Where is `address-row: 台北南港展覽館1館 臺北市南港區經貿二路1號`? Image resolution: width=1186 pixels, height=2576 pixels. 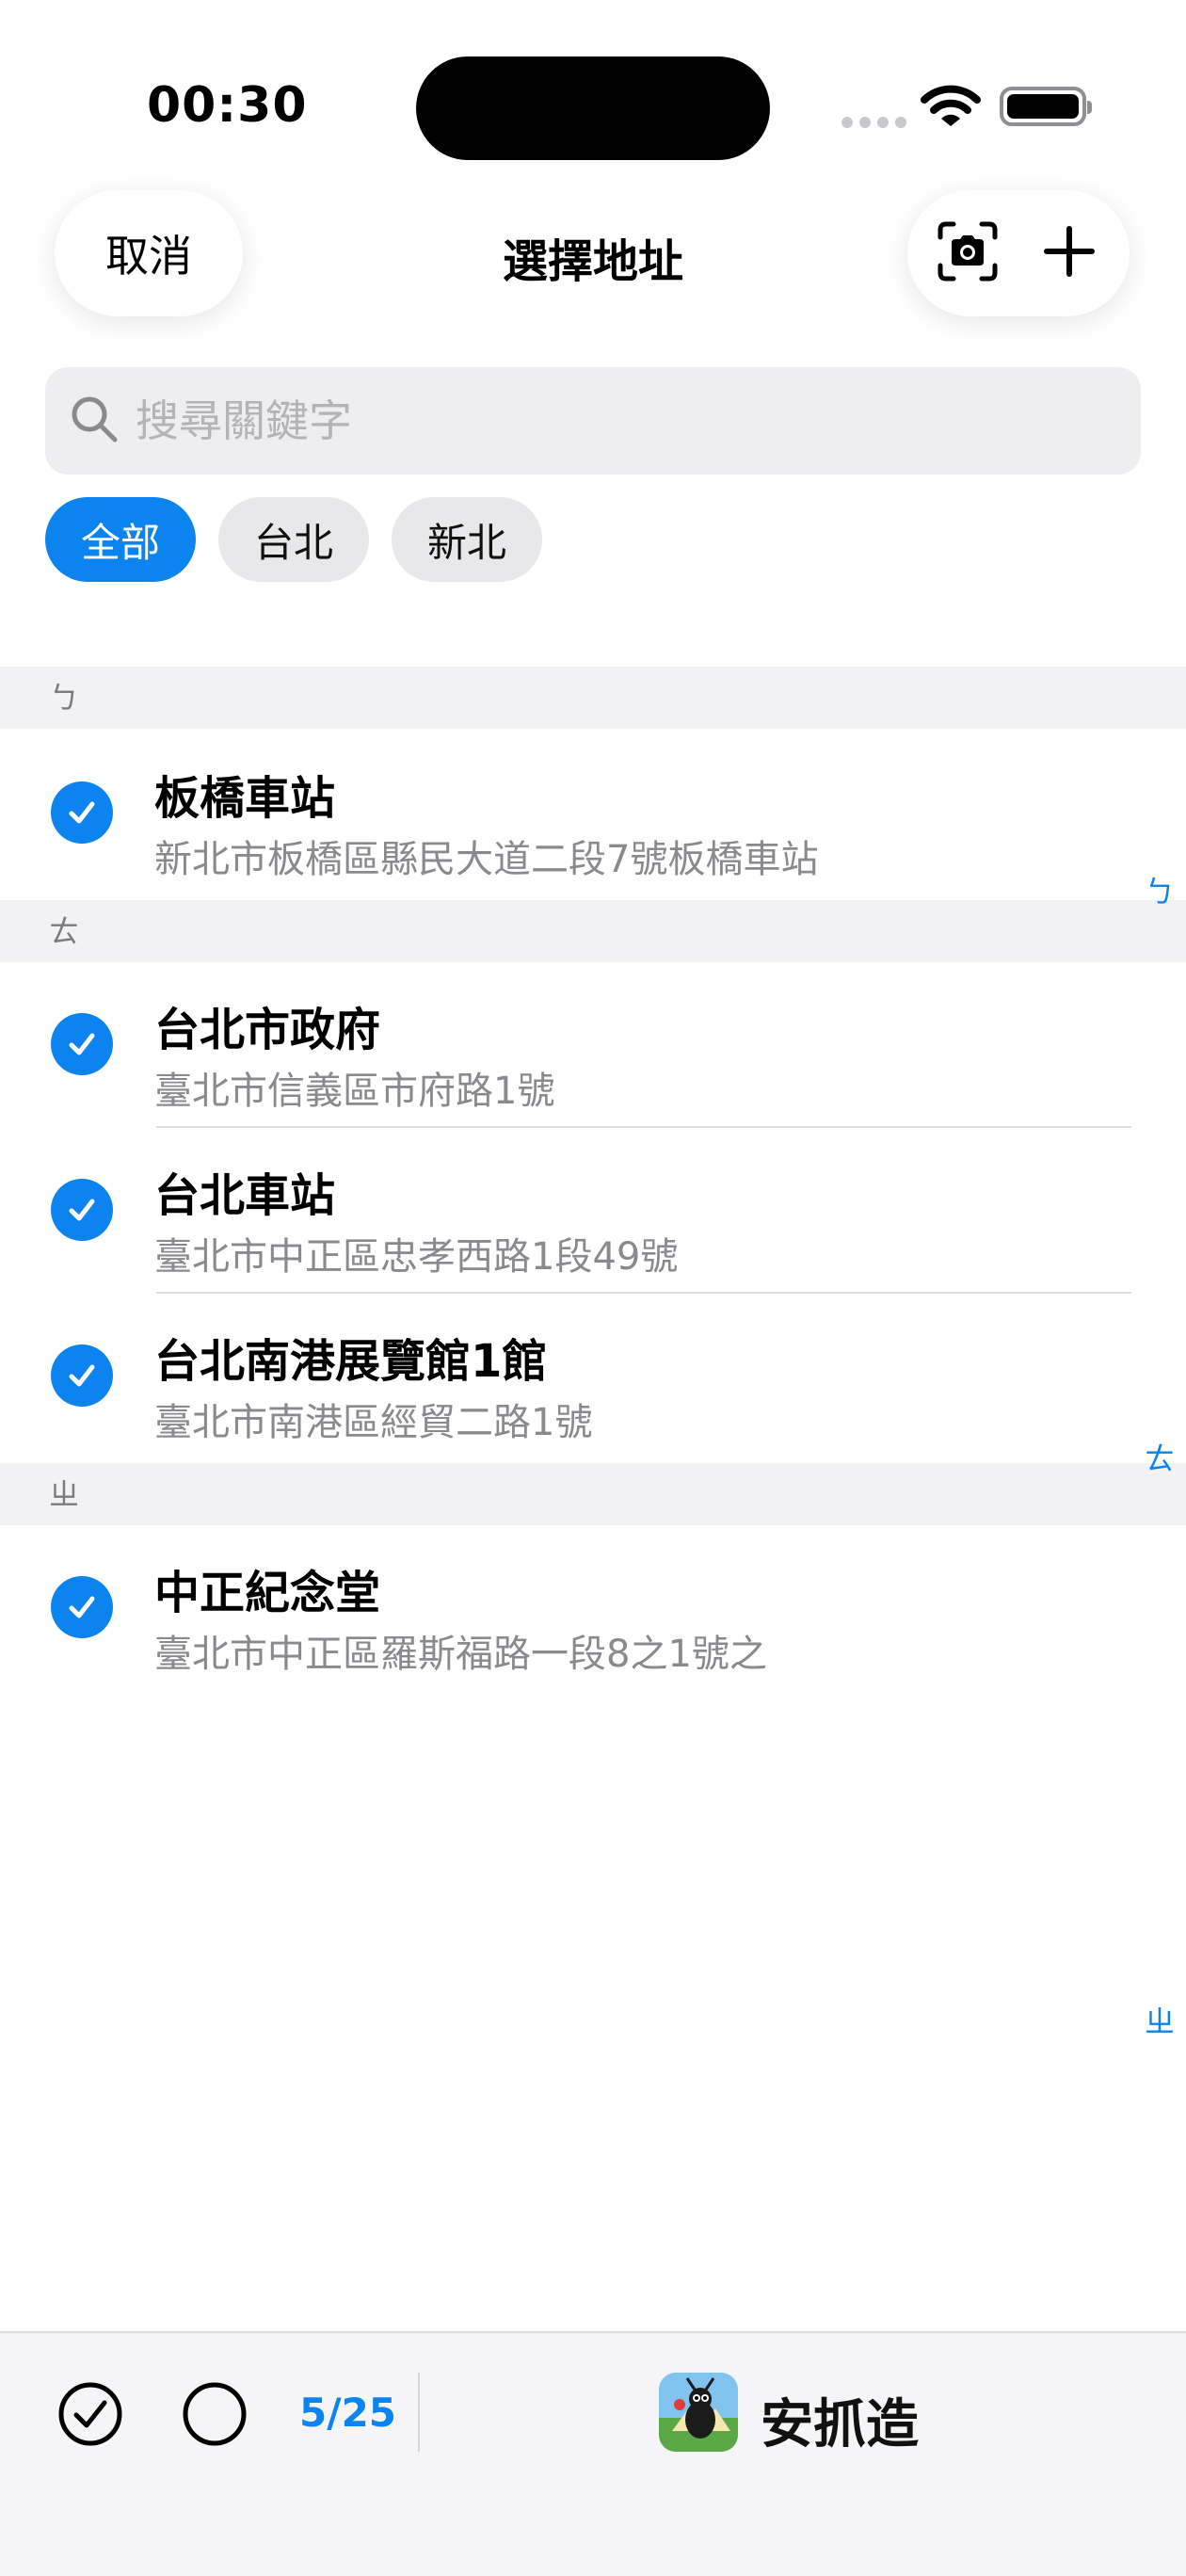
address-row: 台北南港展覽館1館 臺北市南港區經貿二路1號 is located at coordinates (593, 1377).